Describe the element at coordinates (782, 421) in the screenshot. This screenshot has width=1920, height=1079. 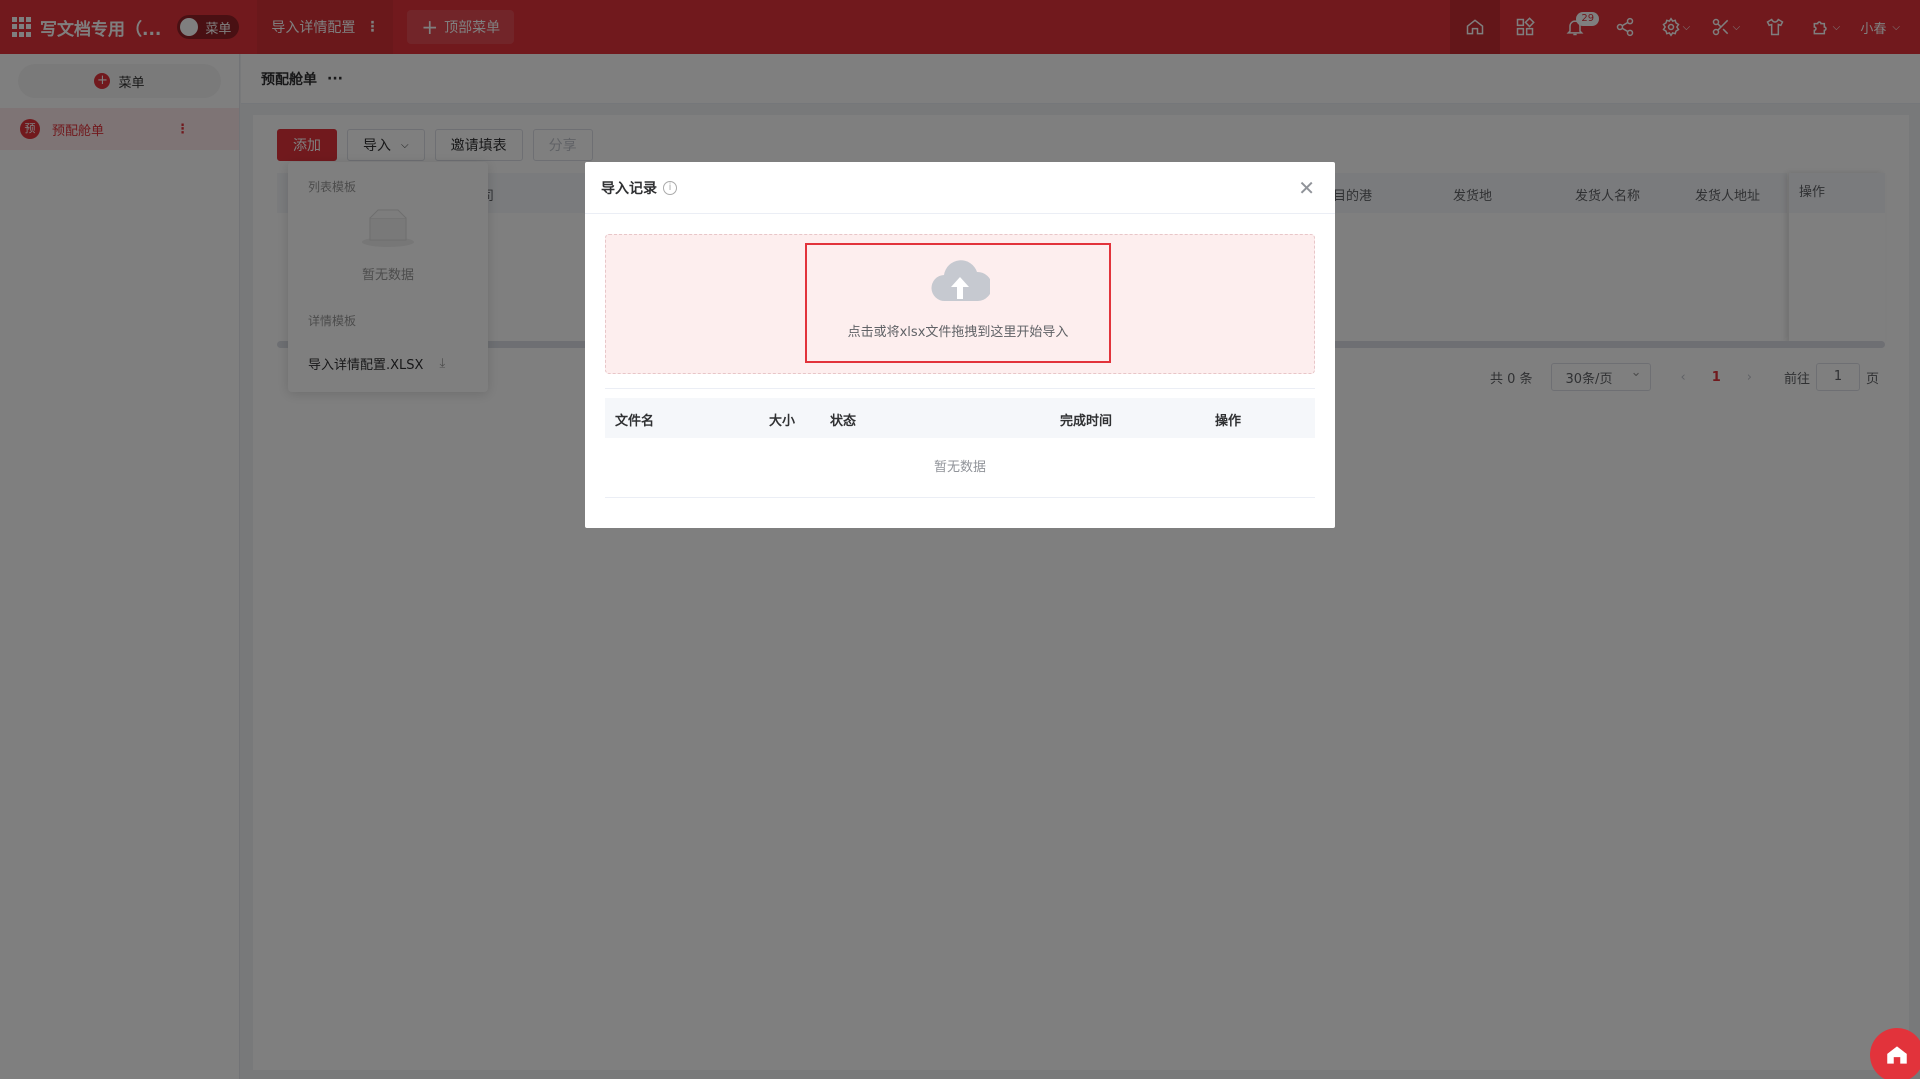
I see `column-header: 大小` at that location.